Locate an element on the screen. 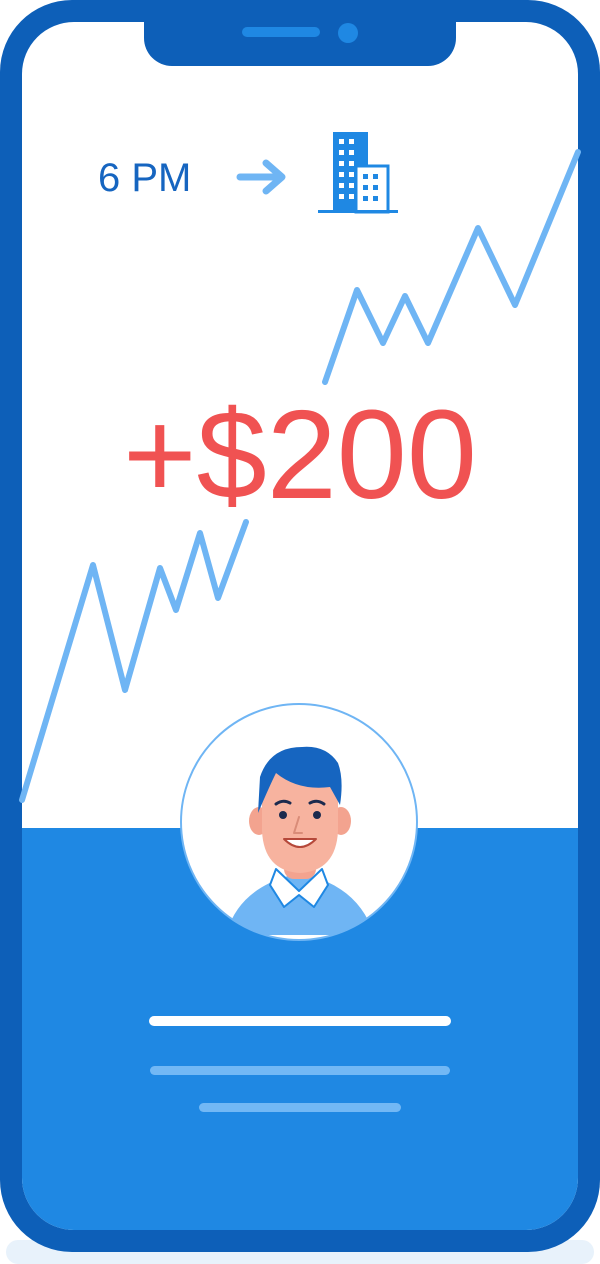 This screenshot has width=600, height=1264. placeholder-line-tertiary is located at coordinates (300, 1107).